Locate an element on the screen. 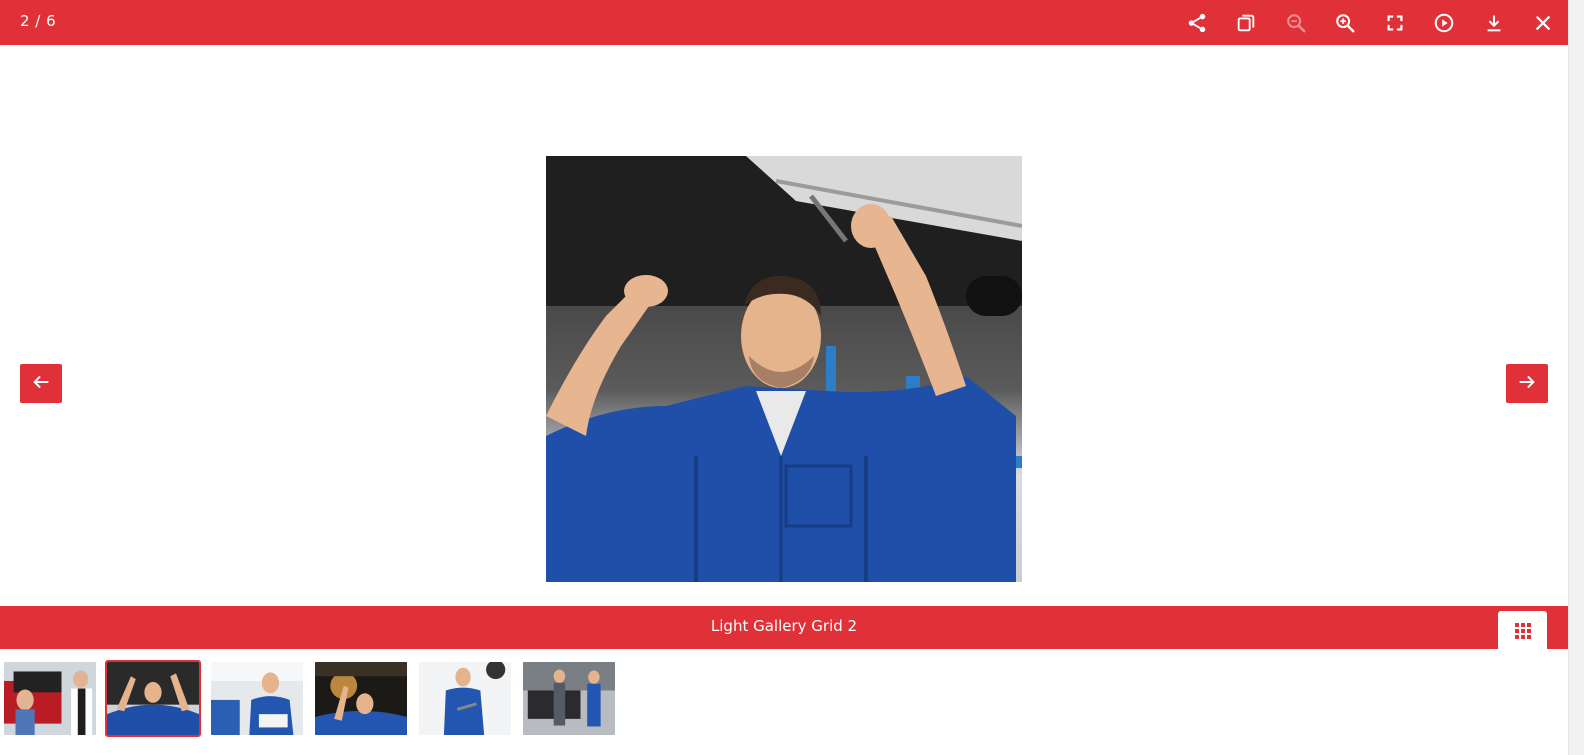 The height and width of the screenshot is (755, 1584). zoom-out-button is located at coordinates (1296, 22).